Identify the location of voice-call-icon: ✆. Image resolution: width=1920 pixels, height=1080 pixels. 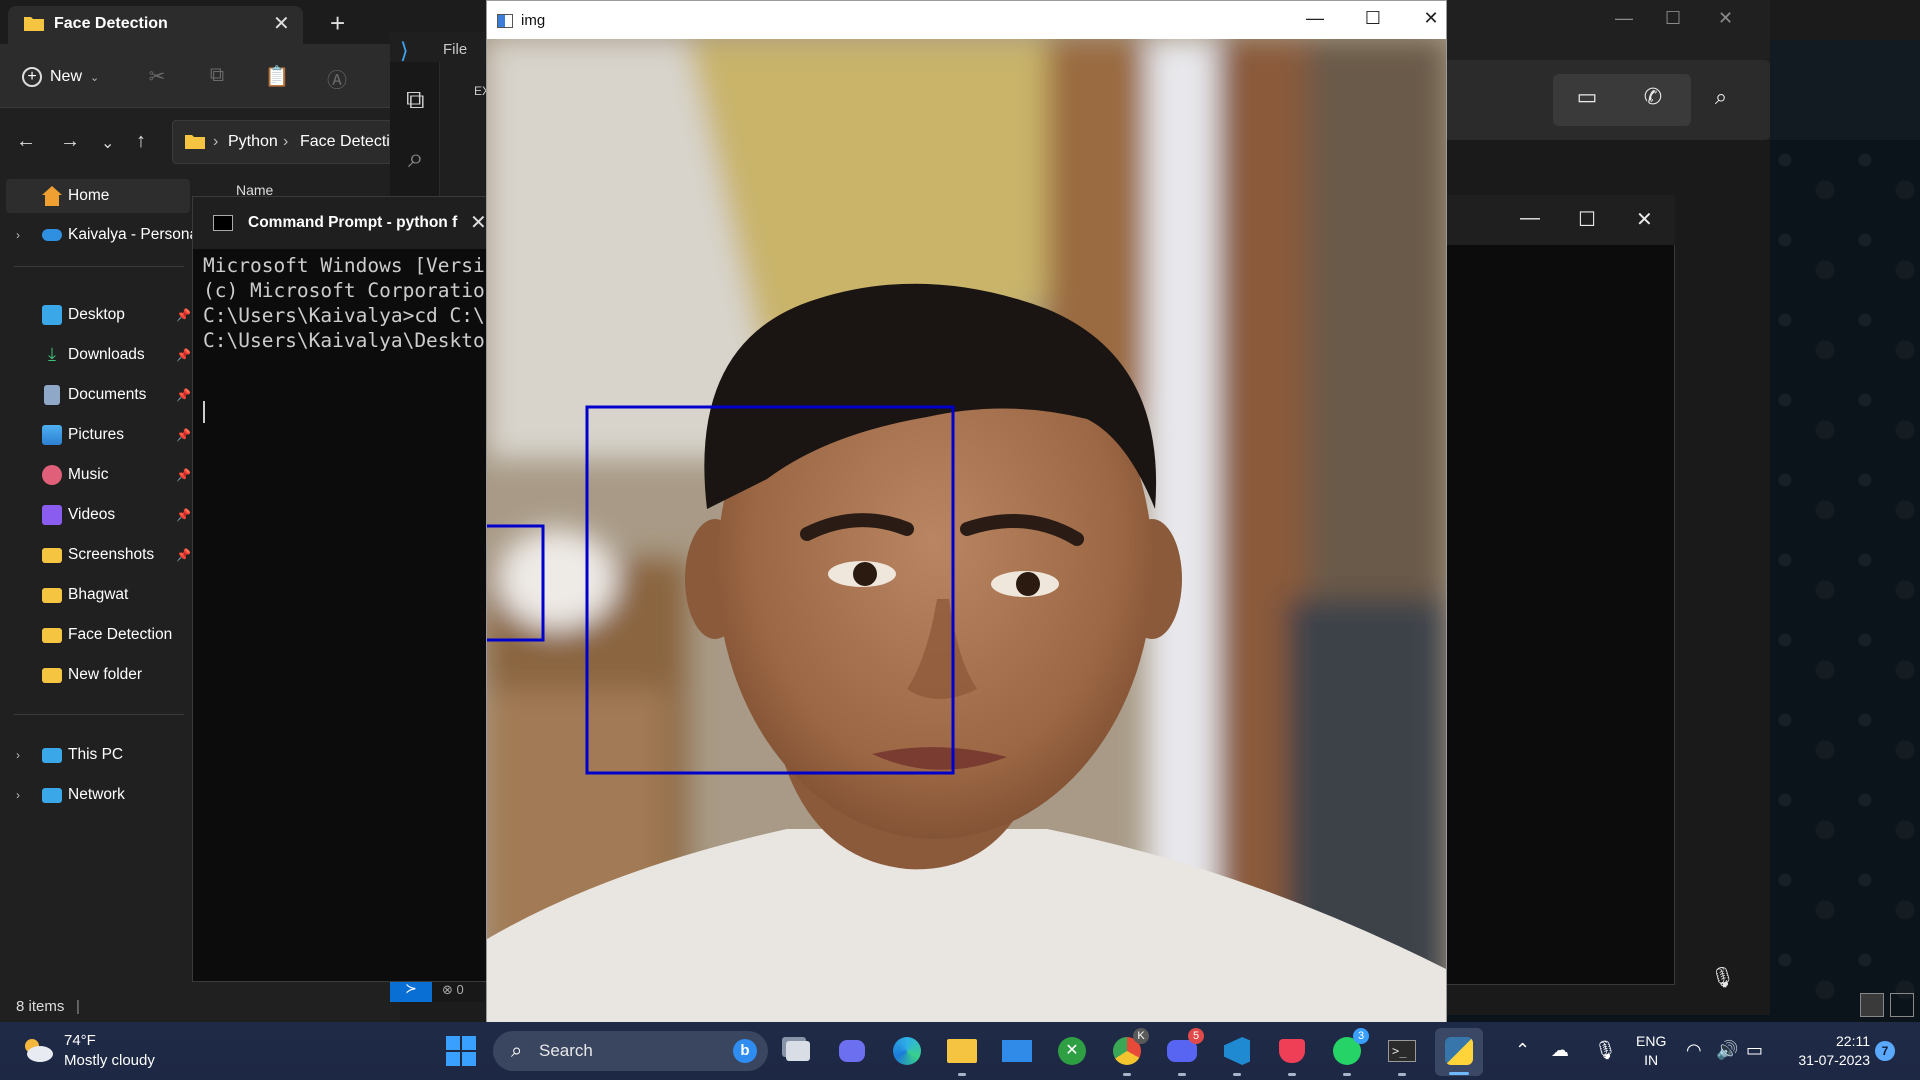
(1653, 97).